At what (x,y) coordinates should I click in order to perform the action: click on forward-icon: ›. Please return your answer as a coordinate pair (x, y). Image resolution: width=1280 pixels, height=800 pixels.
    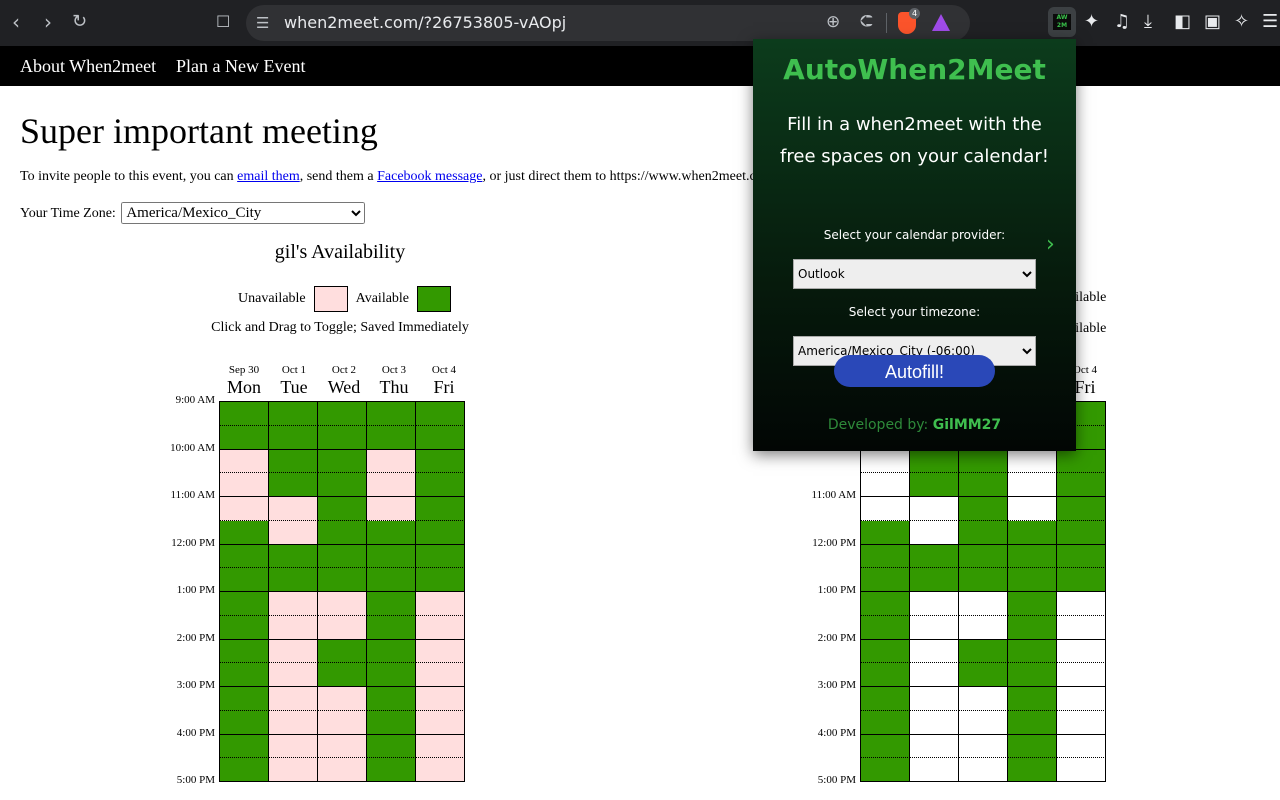
    Looking at the image, I should click on (48, 22).